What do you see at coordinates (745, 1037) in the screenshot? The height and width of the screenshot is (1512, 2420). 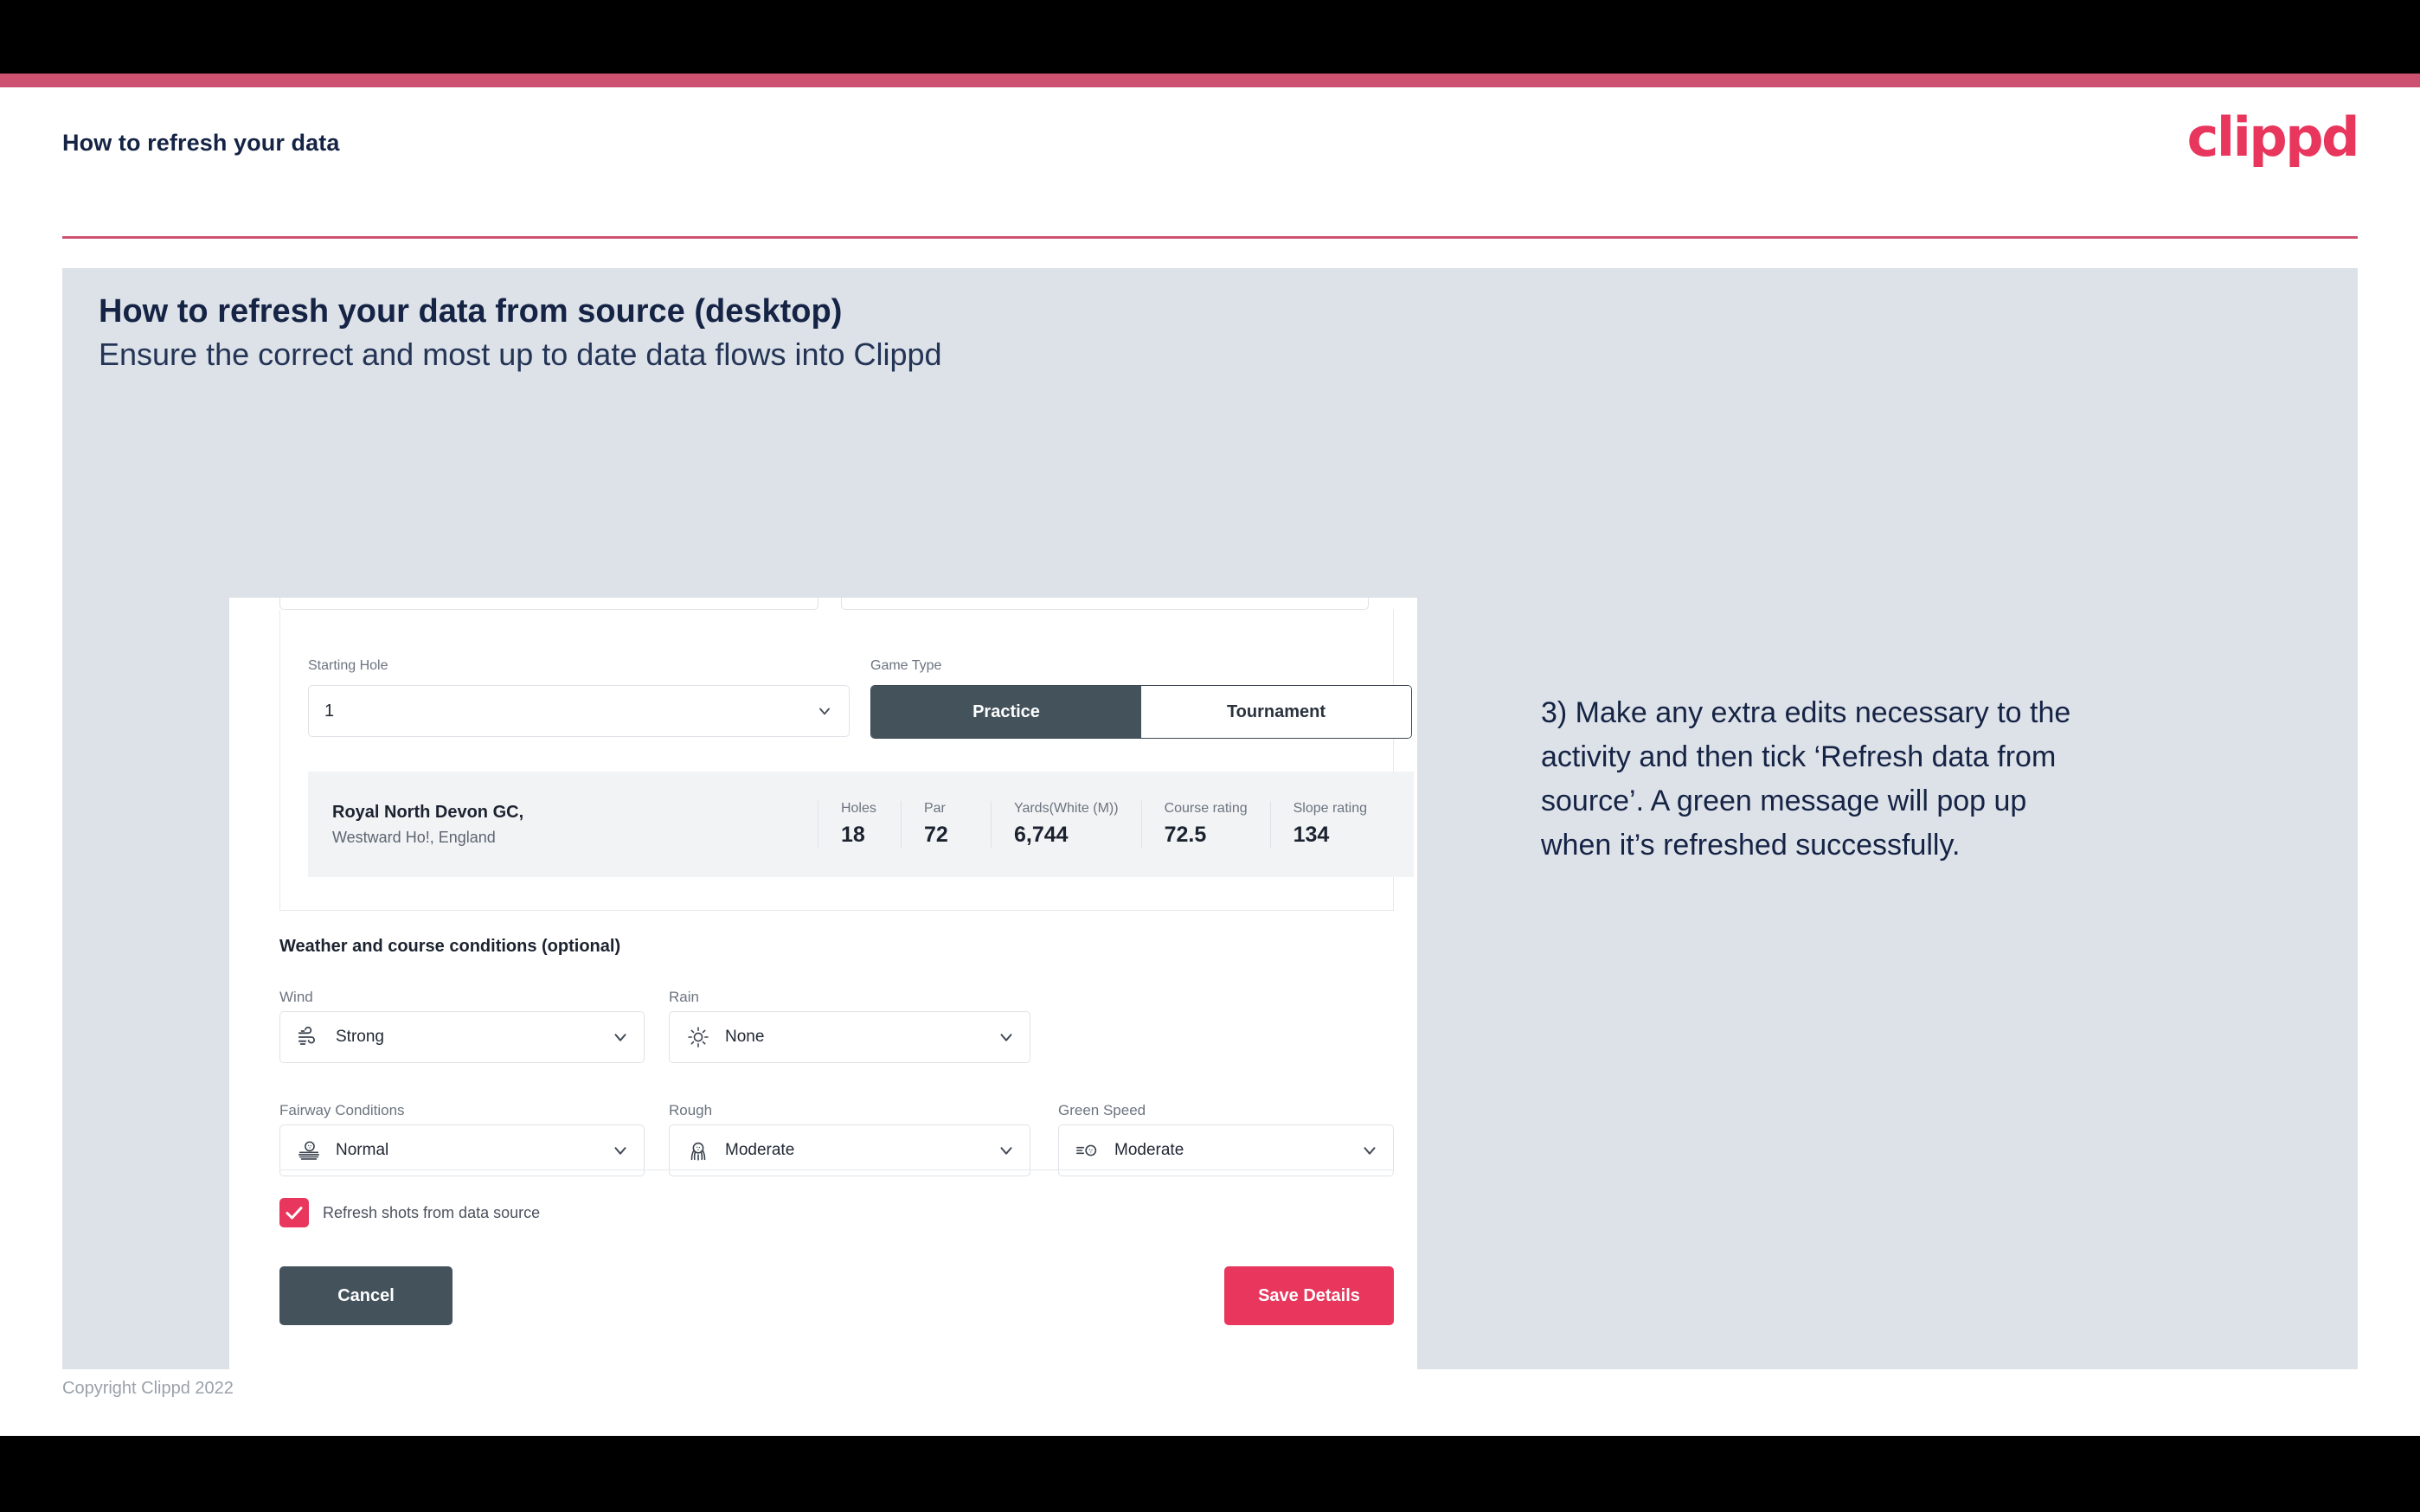 I see `rain-value: None` at bounding box center [745, 1037].